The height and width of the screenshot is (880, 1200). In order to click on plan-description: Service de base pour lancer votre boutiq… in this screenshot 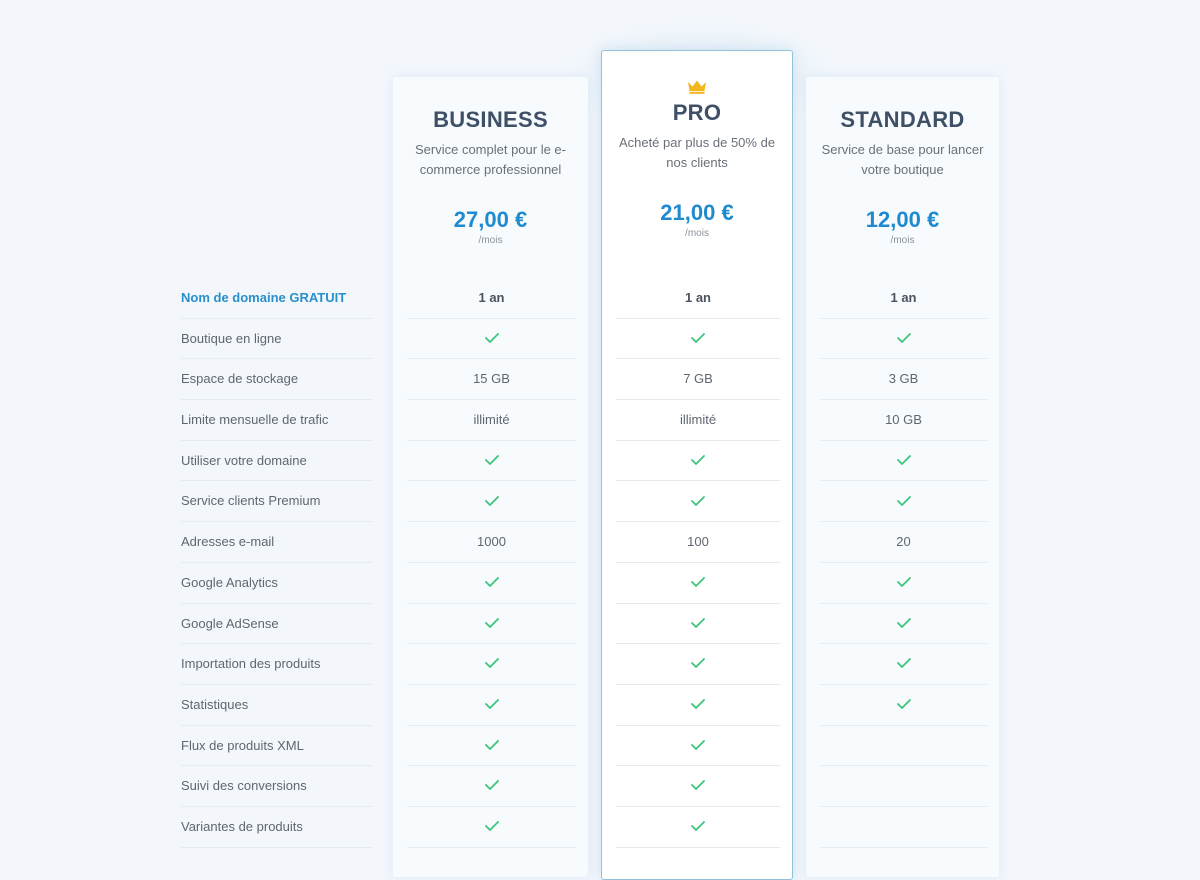, I will do `click(902, 159)`.